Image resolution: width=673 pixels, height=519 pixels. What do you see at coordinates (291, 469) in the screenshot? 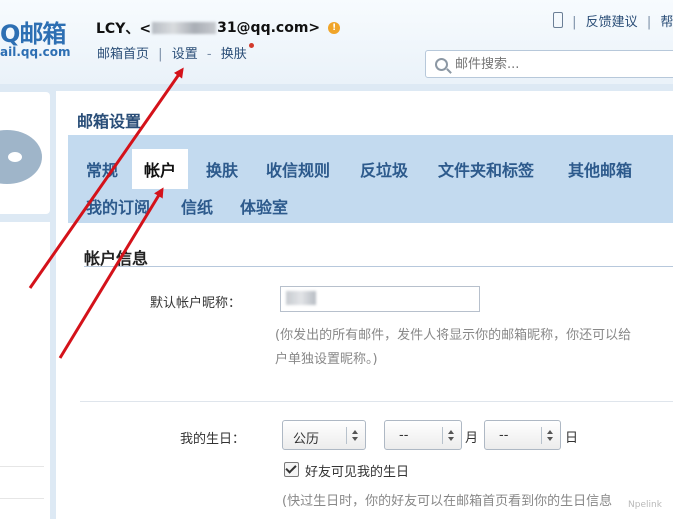
I see `friends-see-birthday-checkbox` at bounding box center [291, 469].